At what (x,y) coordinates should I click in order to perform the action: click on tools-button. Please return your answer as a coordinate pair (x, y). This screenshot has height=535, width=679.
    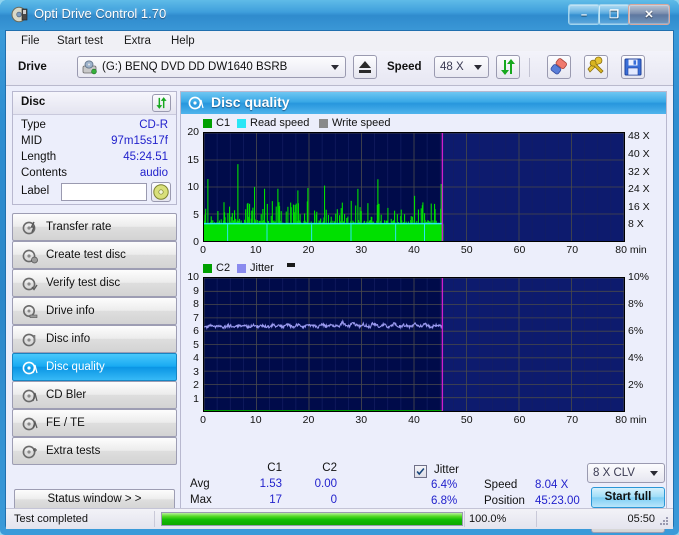
    Looking at the image, I should click on (596, 67).